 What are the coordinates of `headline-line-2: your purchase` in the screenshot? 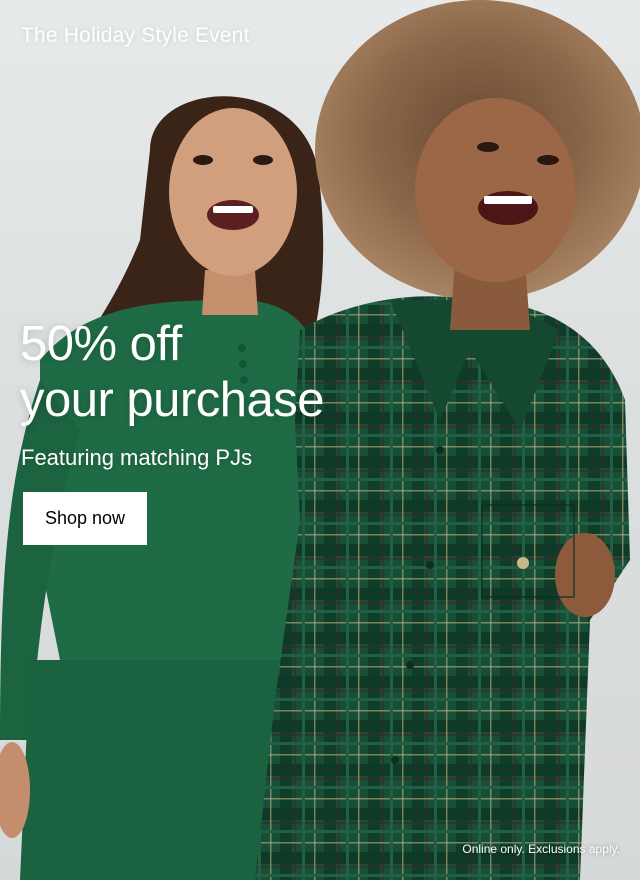 It's located at (172, 400).